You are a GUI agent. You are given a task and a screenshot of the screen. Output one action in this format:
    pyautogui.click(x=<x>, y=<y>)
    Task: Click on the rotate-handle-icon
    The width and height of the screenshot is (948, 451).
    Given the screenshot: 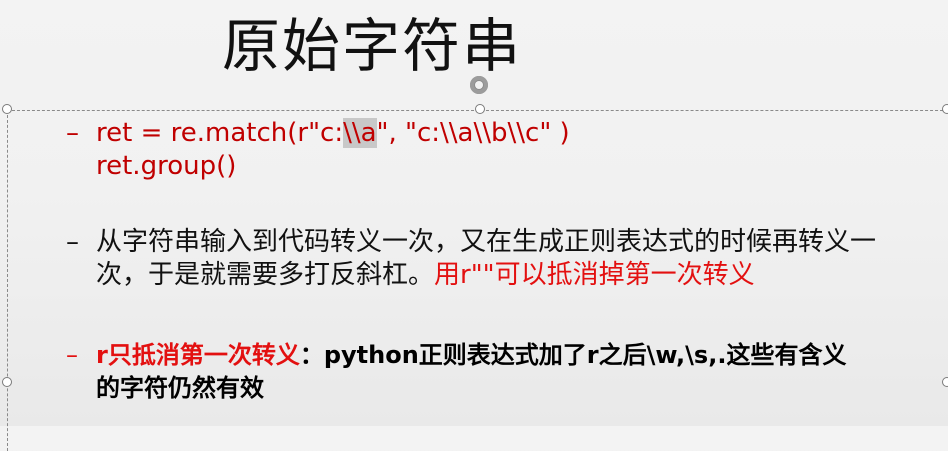 What is the action you would take?
    pyautogui.click(x=479, y=85)
    